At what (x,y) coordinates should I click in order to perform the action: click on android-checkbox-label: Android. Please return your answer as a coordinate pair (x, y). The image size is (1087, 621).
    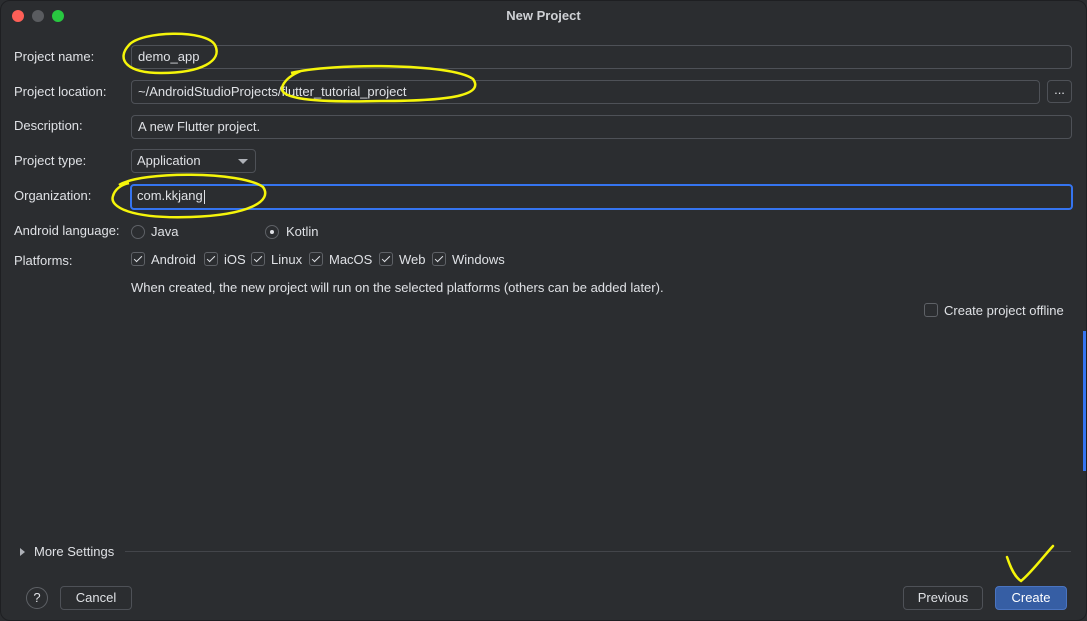
    Looking at the image, I should click on (173, 259).